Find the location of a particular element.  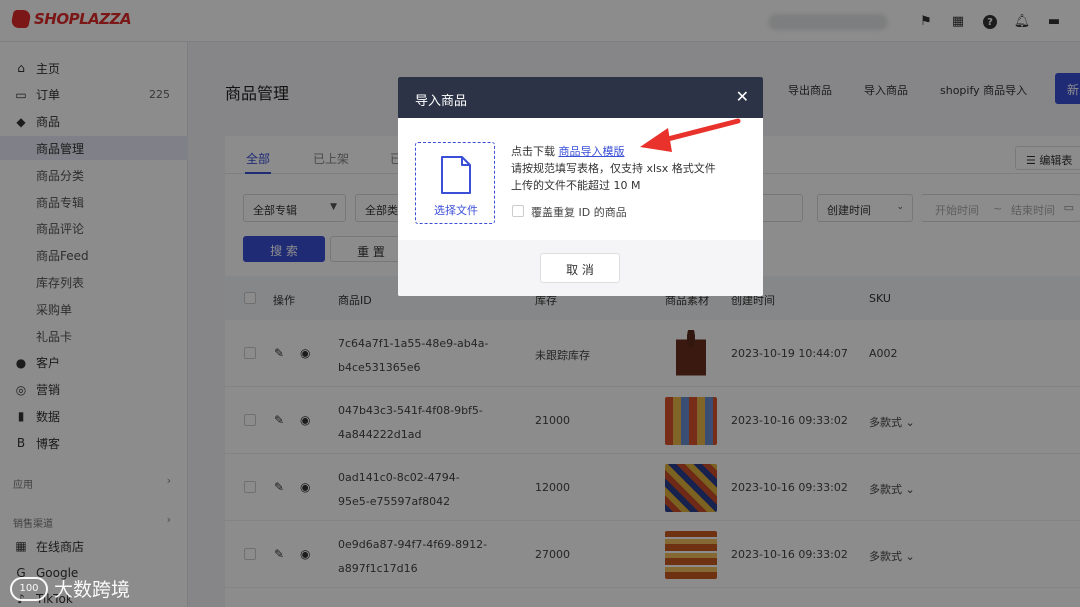

download-template-link: 商品导入模版 is located at coordinates (592, 151).